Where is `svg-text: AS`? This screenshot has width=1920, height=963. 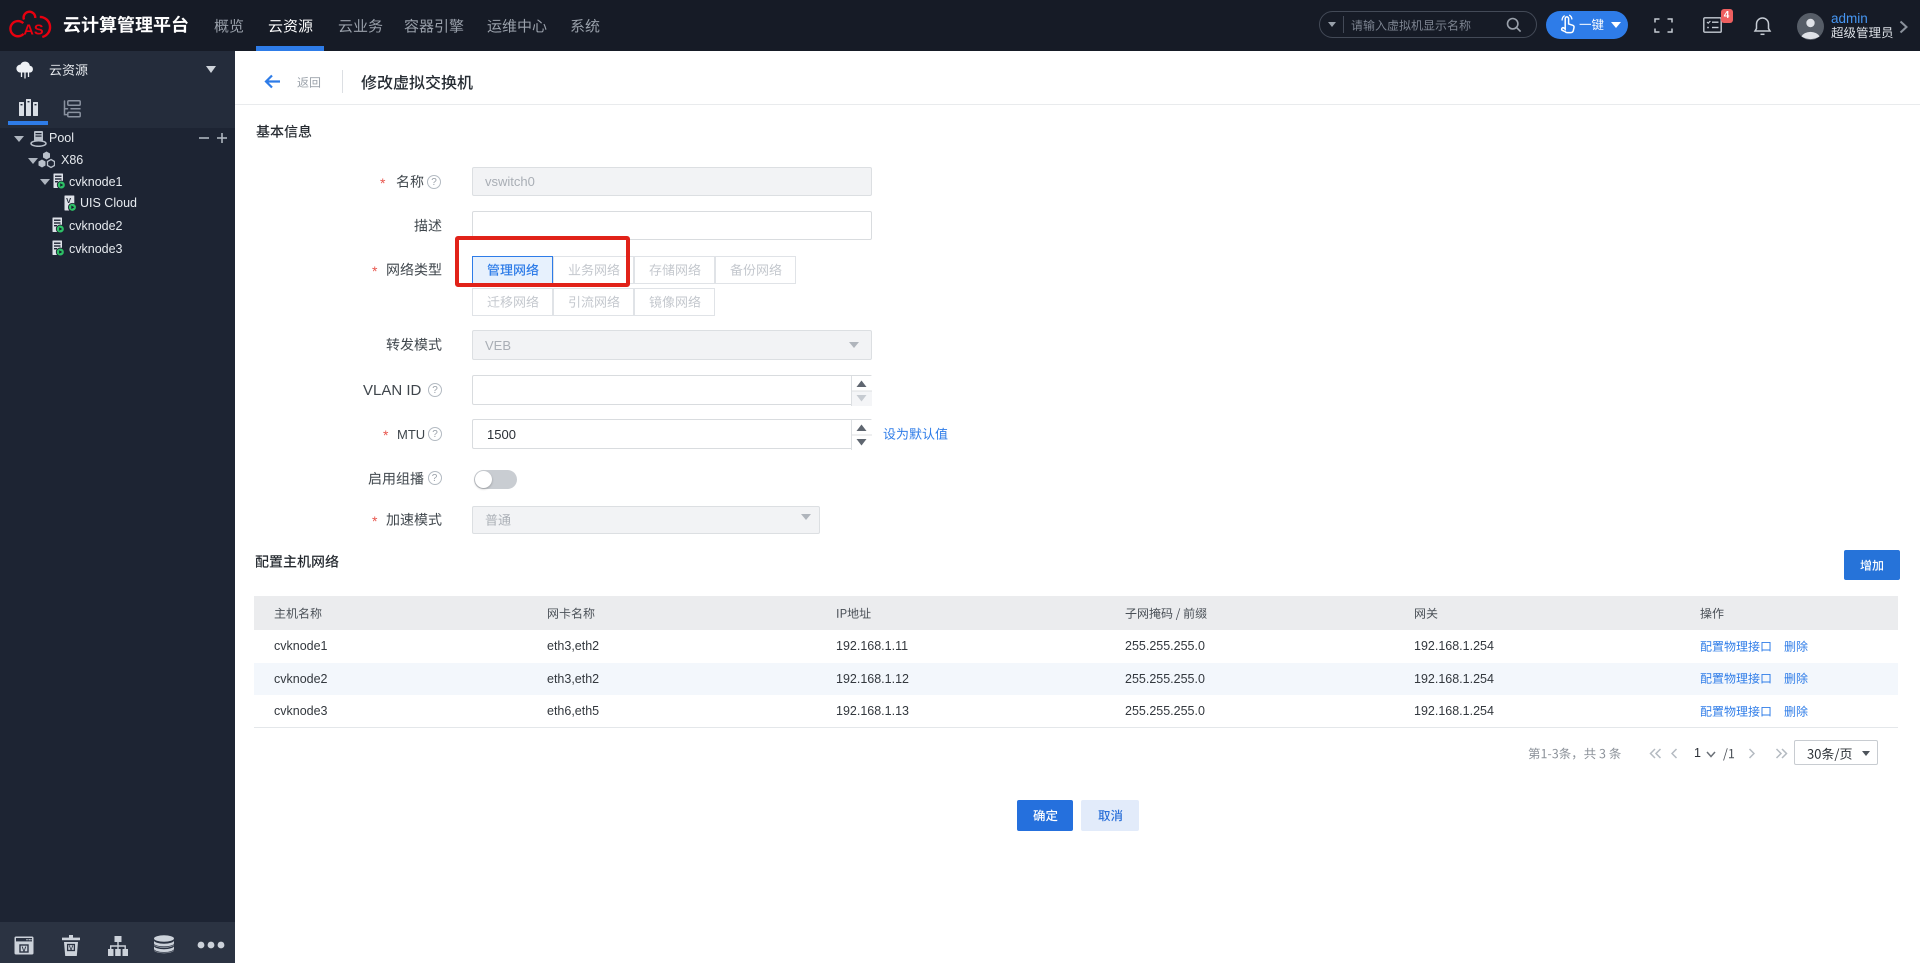 svg-text: AS is located at coordinates (33, 31).